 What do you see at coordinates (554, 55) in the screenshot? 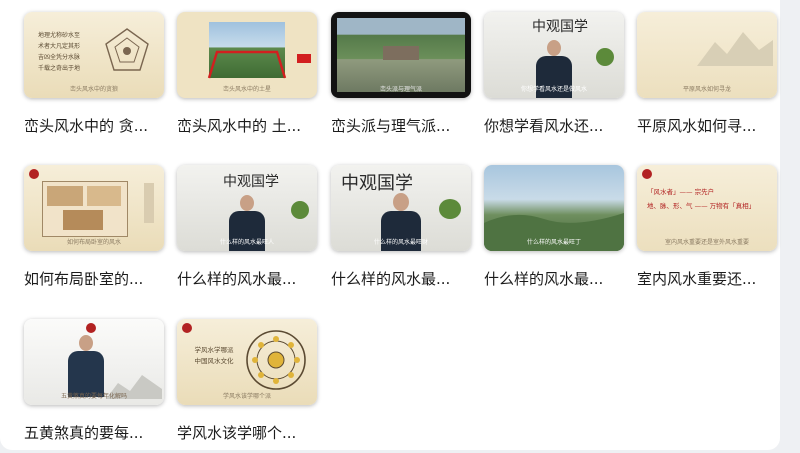
I see `video-thumbnail: 中观国学 你想学看风水还是做风水` at bounding box center [554, 55].